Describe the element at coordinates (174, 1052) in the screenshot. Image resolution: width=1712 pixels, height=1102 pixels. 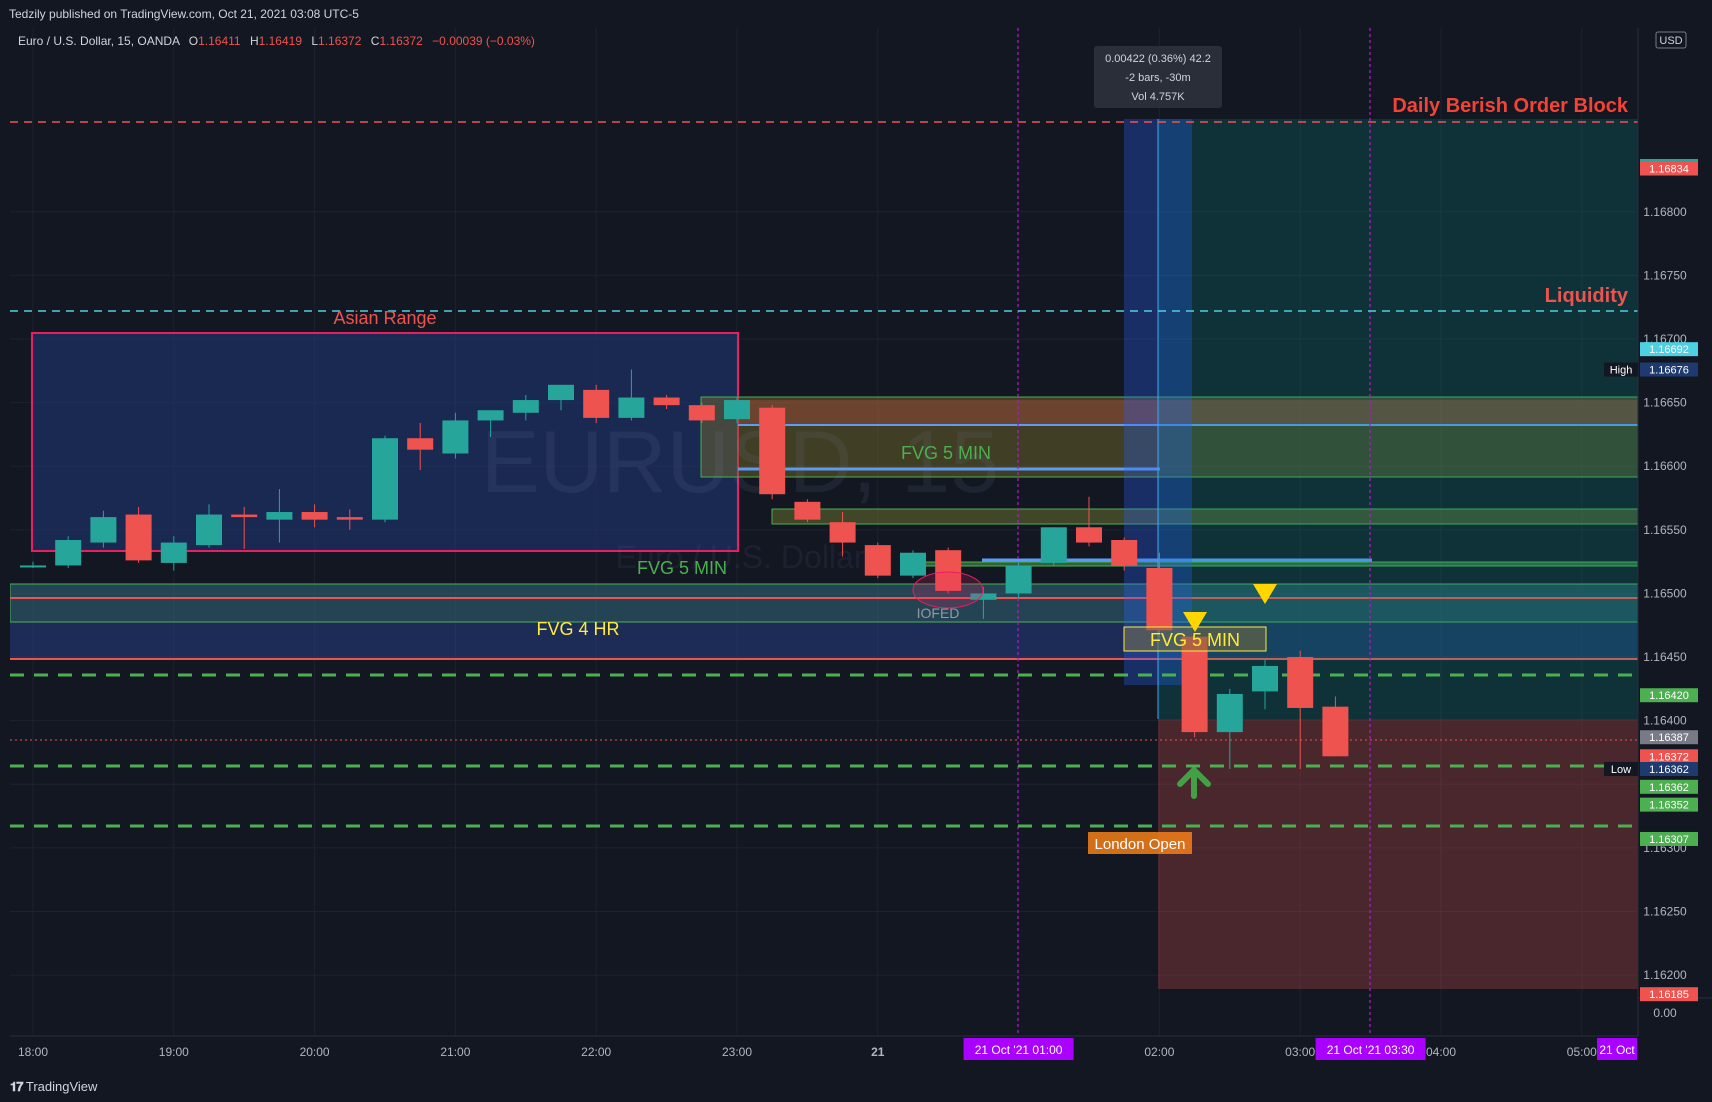
I see `time-tick-label: 19:00` at that location.